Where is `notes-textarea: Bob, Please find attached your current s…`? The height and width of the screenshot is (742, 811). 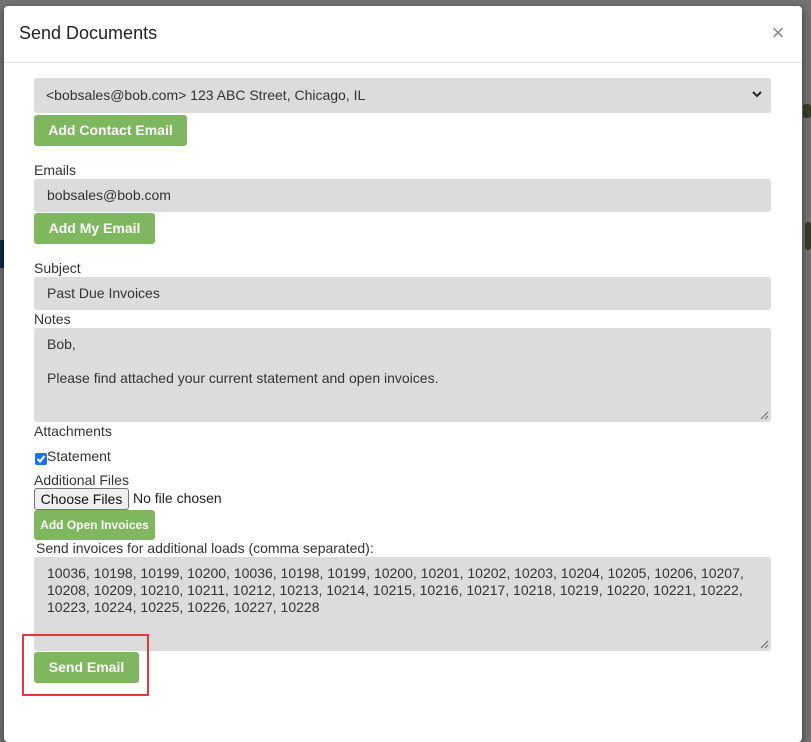 notes-textarea: Bob, Please find attached your current s… is located at coordinates (402, 375).